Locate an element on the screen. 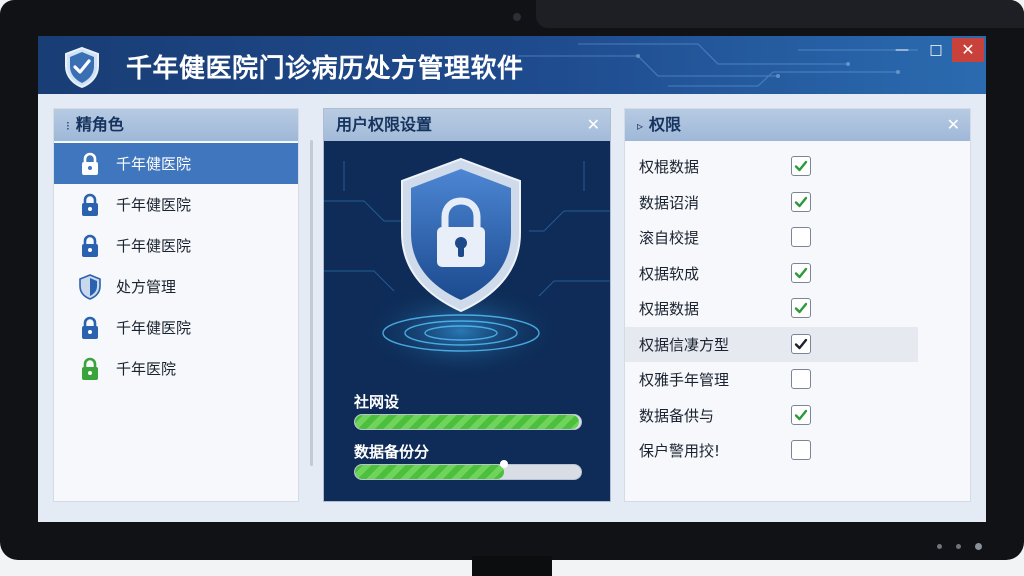  permission-row: 权棍数据 is located at coordinates (797, 167).